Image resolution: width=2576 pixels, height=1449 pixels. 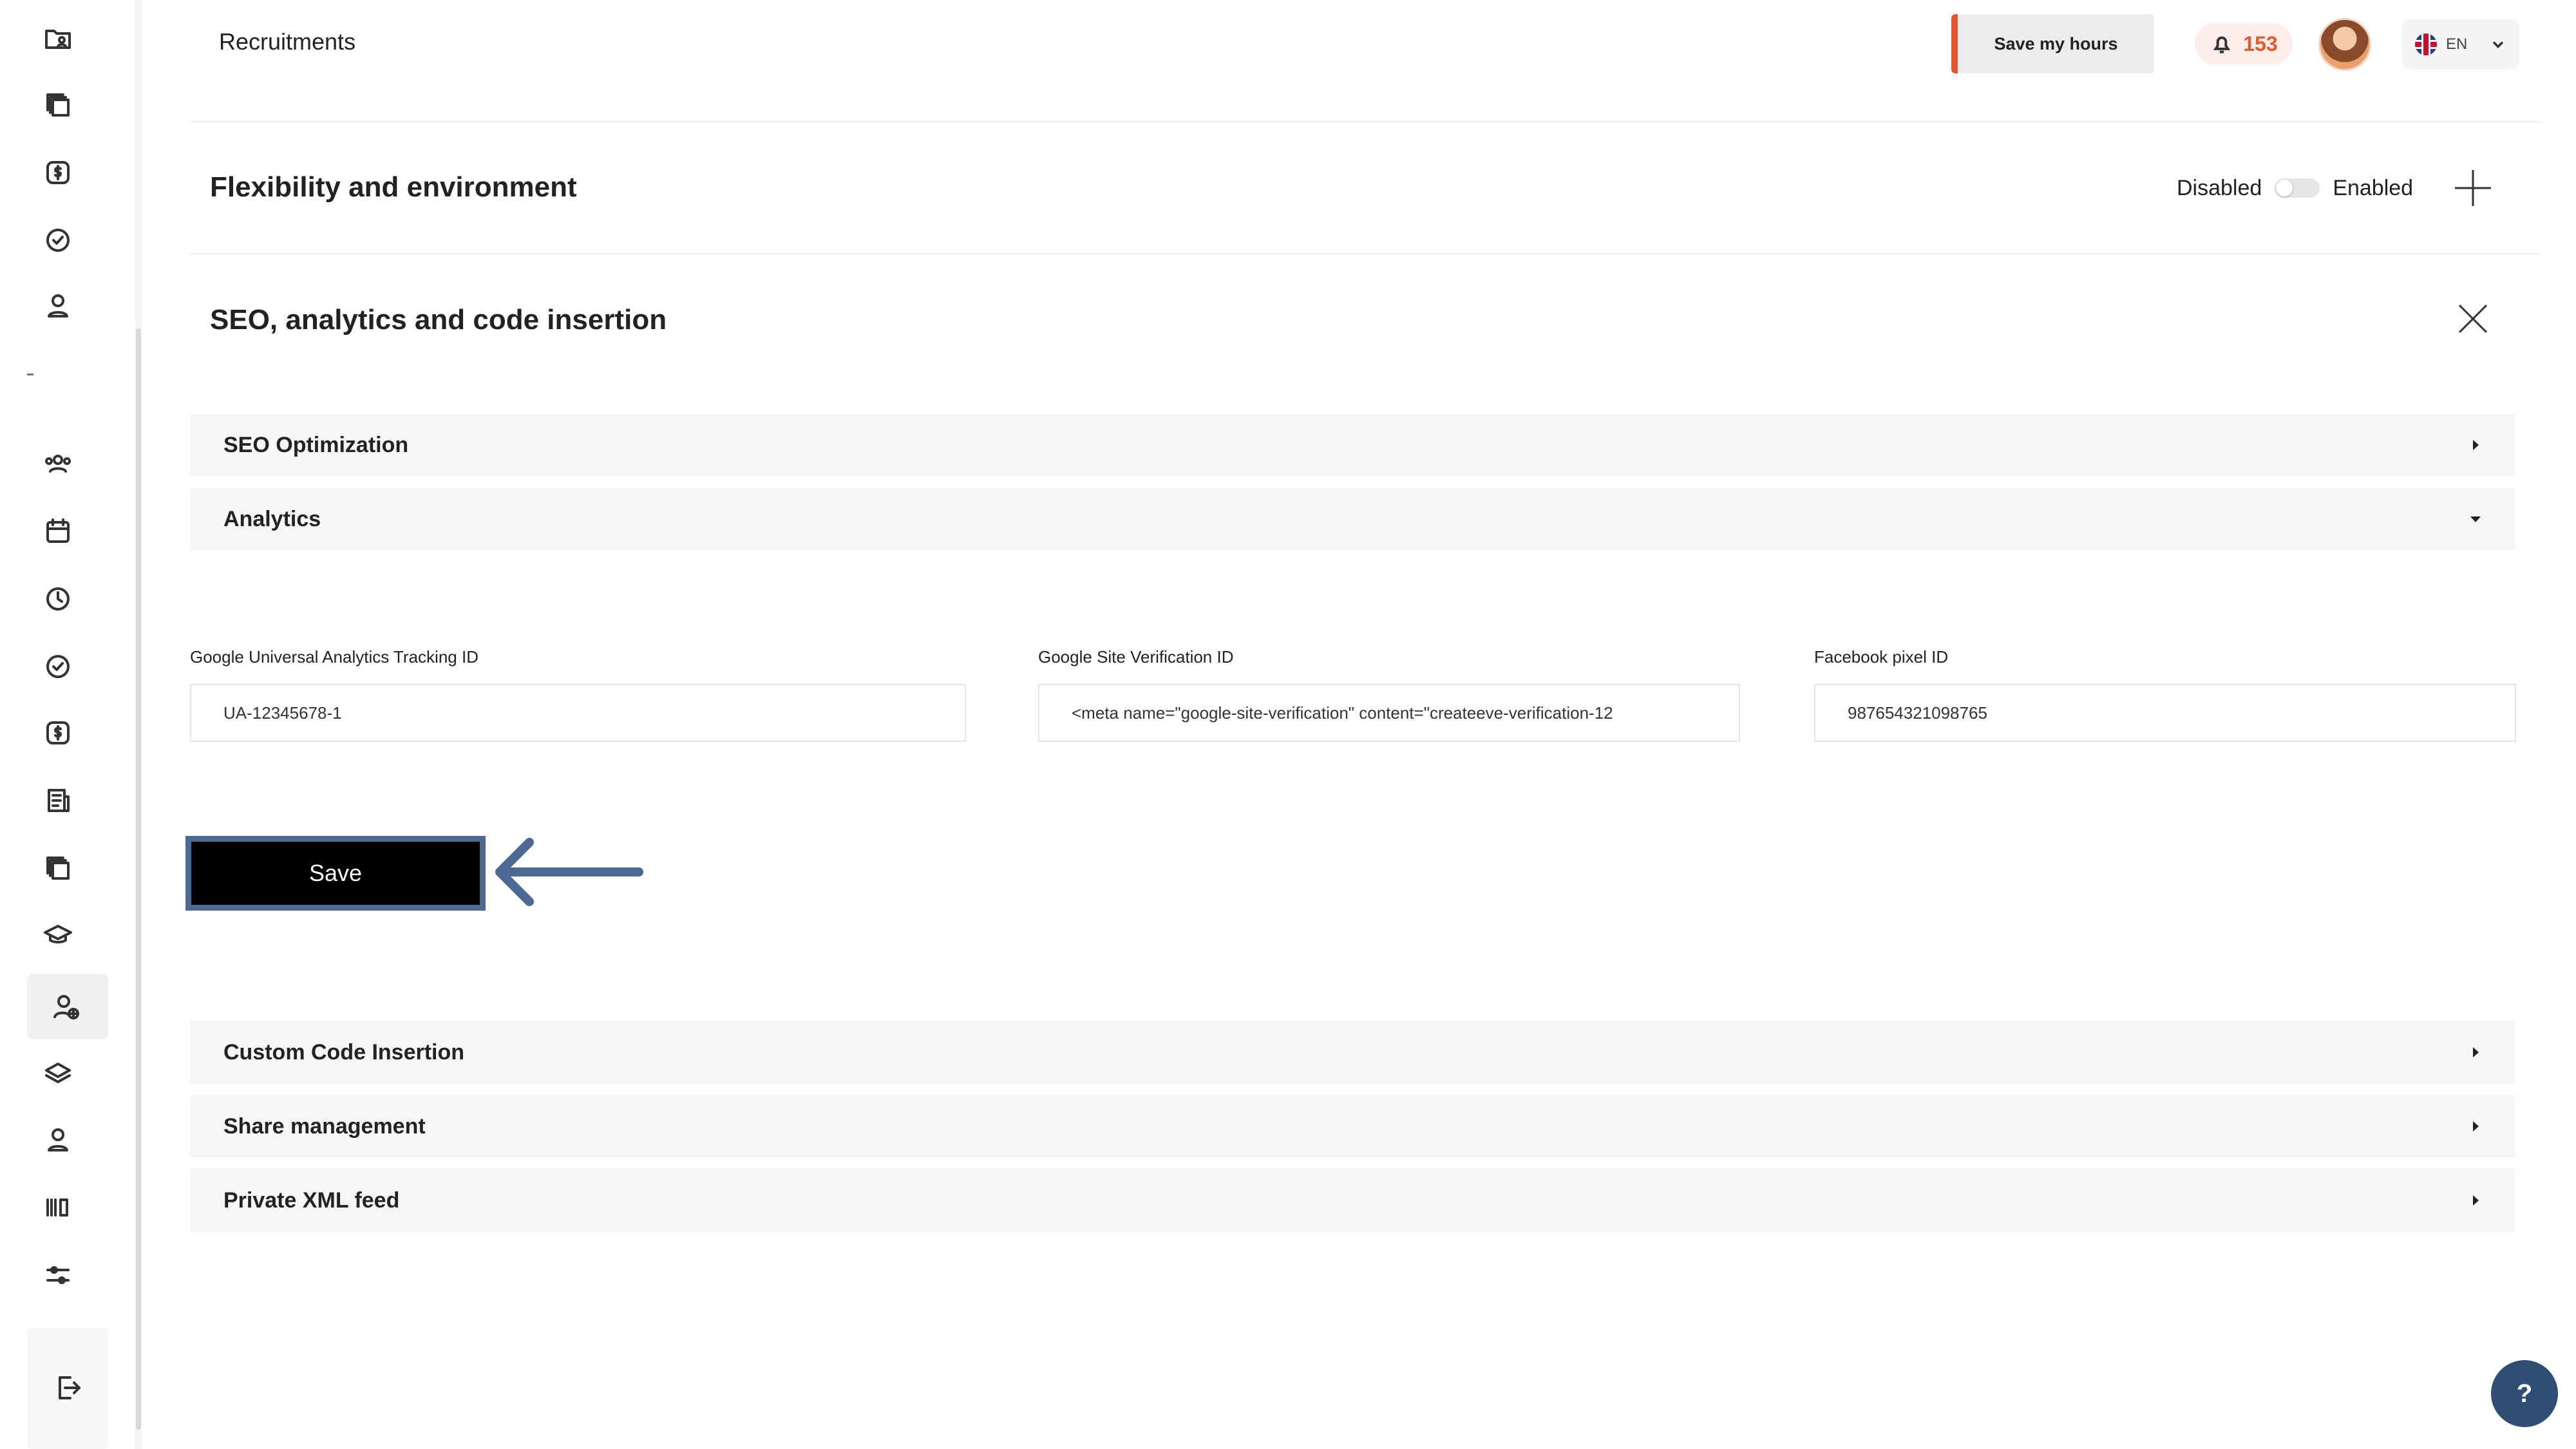 I want to click on language-code: EN, so click(x=2457, y=44).